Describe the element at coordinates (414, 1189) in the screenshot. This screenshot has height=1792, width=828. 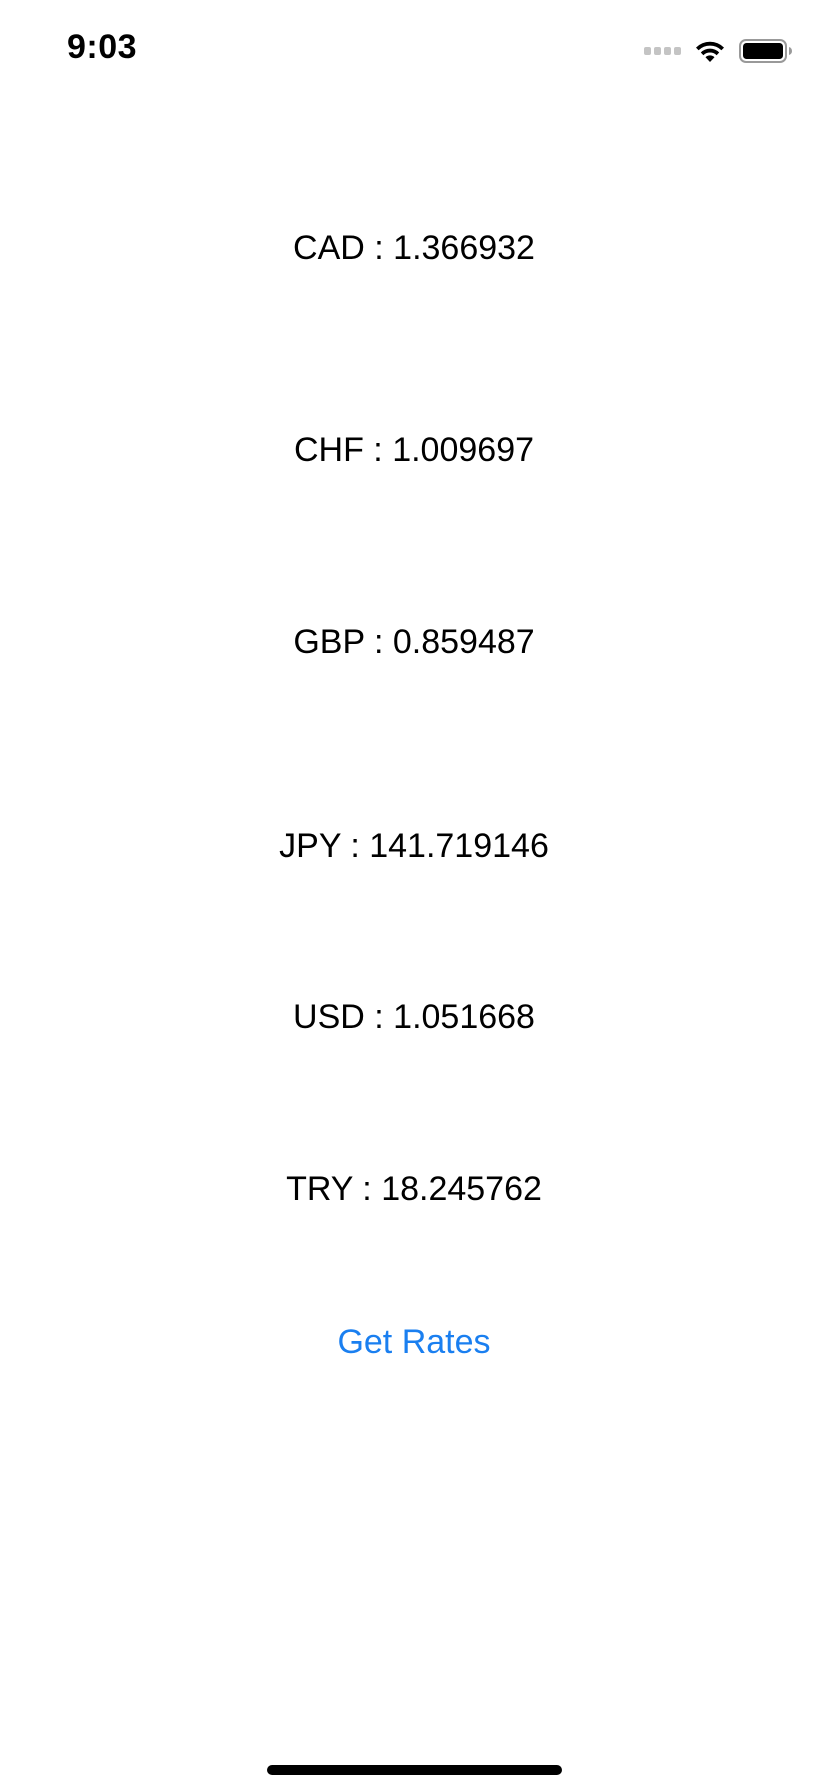
I see `rate-try: TRY : 18.245762` at that location.